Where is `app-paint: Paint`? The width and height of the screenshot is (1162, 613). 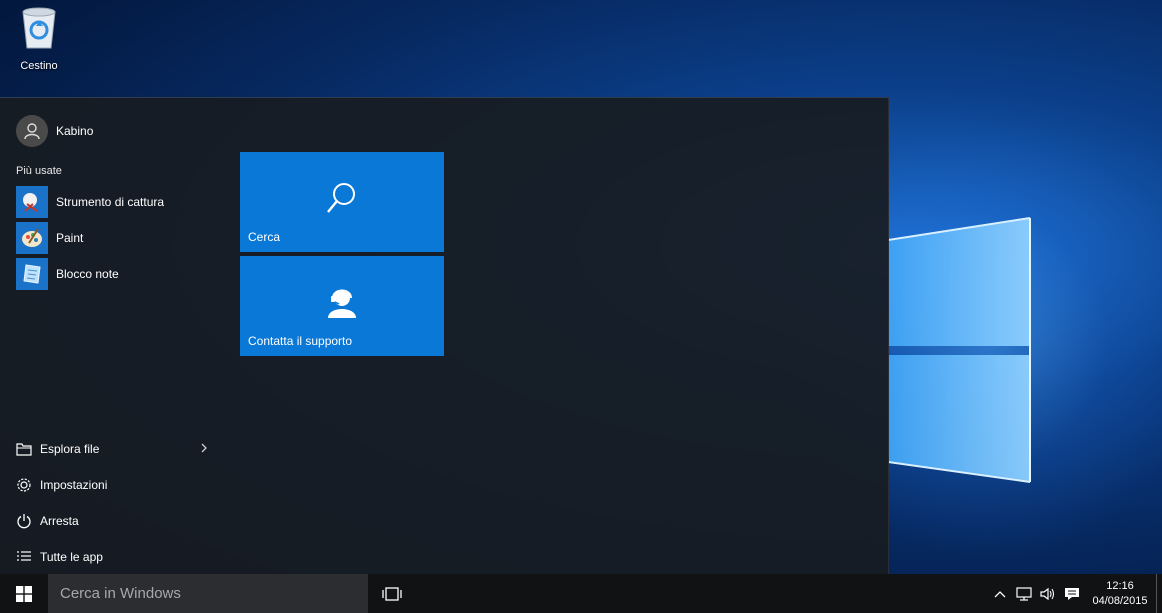 app-paint: Paint is located at coordinates (116, 238).